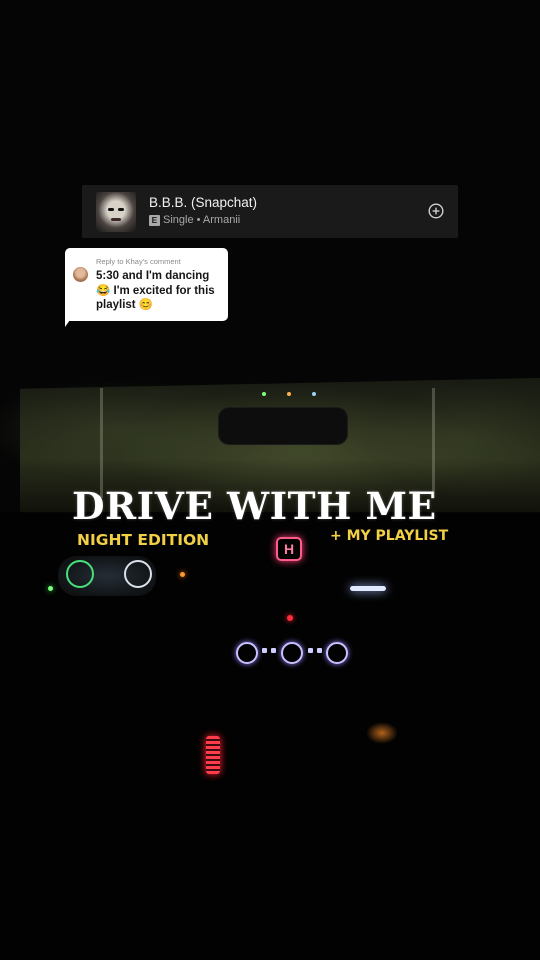  I want to click on subtitle-night-edition: NIGHT EDITION, so click(143, 540).